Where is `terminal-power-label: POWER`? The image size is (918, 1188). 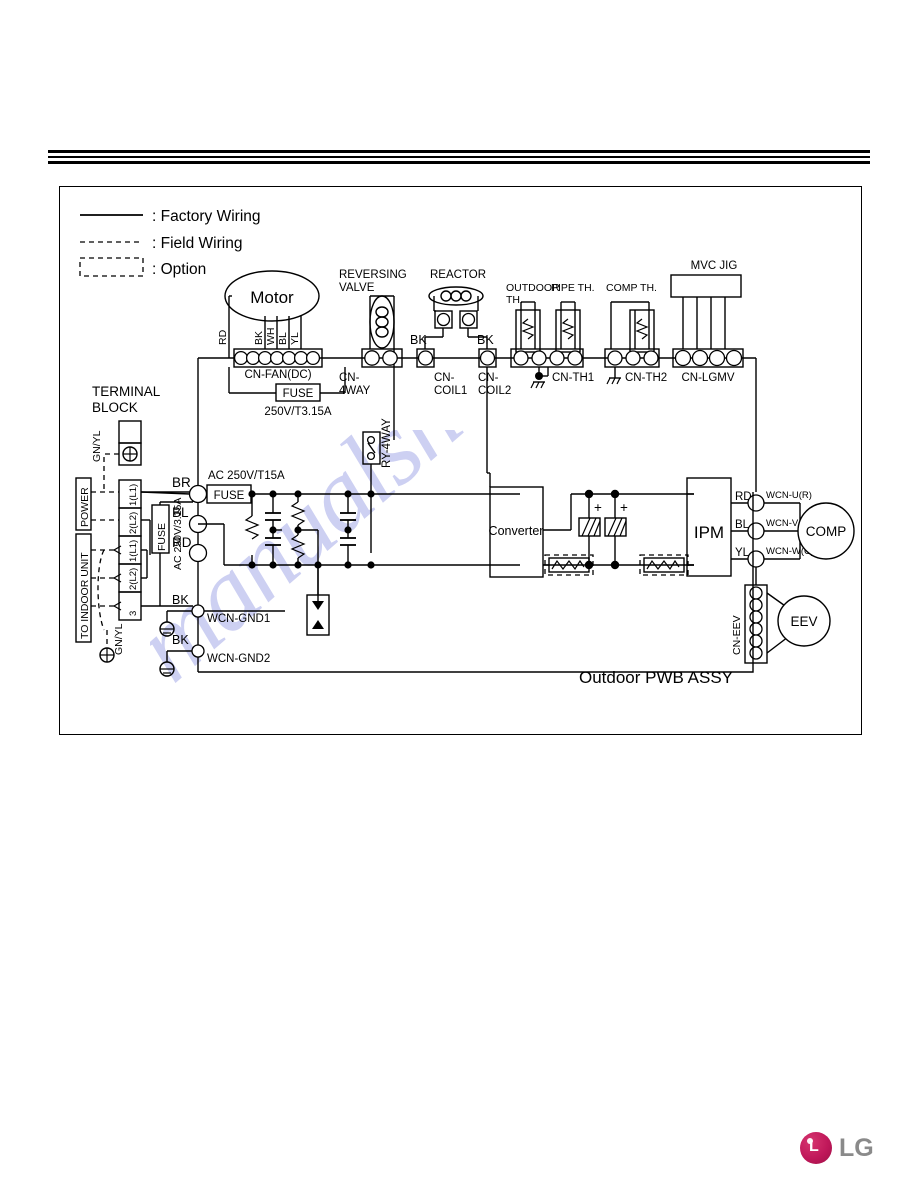 terminal-power-label: POWER is located at coordinates (85, 507).